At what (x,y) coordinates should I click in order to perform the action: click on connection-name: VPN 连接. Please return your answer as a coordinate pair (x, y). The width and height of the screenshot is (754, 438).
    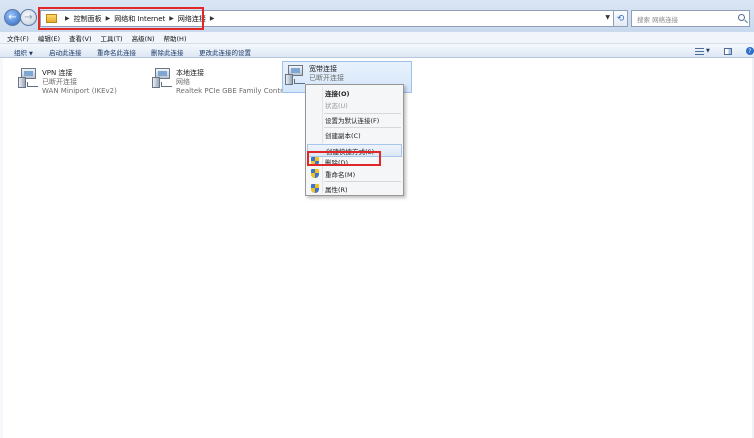
    Looking at the image, I should click on (57, 73).